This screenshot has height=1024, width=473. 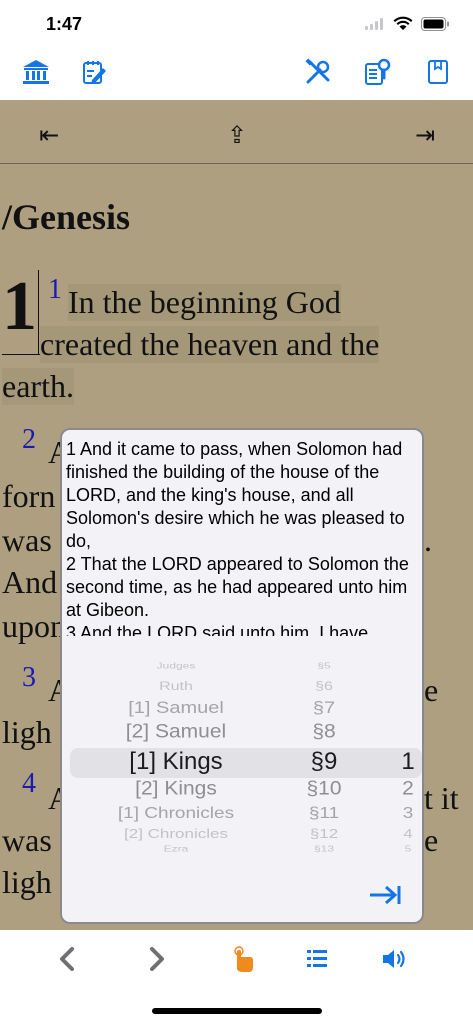 What do you see at coordinates (431, 840) in the screenshot?
I see `verse-4-line-2-end: e` at bounding box center [431, 840].